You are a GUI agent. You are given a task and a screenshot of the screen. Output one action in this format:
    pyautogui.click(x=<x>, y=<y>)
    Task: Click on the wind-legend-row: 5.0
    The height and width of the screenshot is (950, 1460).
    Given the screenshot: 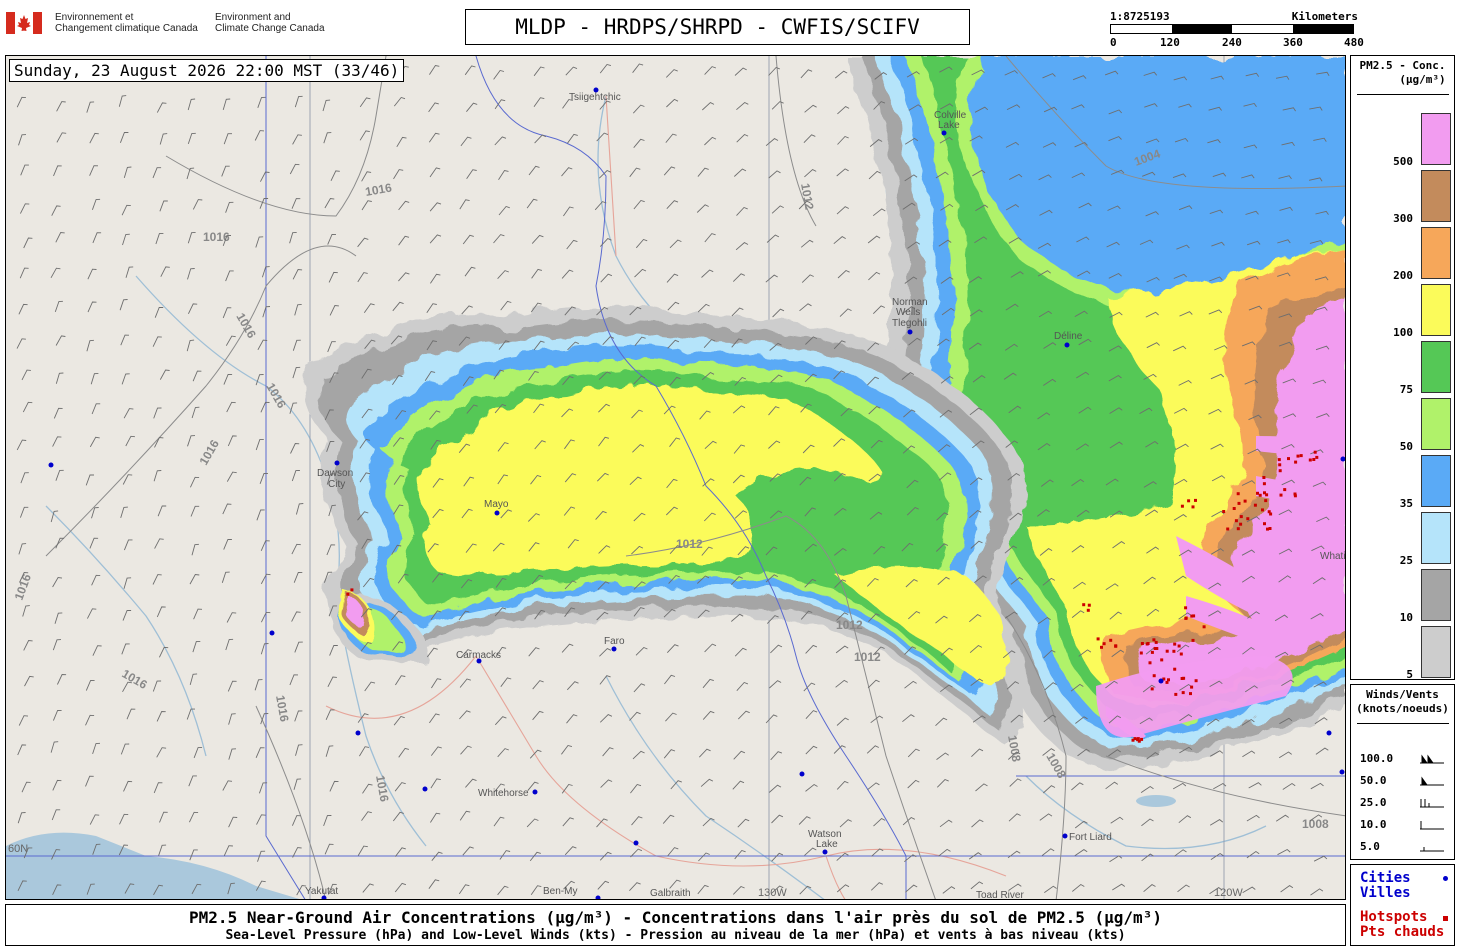 What is the action you would take?
    pyautogui.click(x=1405, y=847)
    